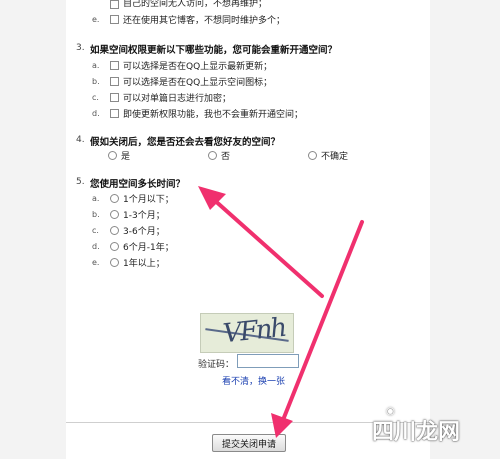 Image resolution: width=500 pixels, height=459 pixels. I want to click on question-number: 4., so click(80, 140).